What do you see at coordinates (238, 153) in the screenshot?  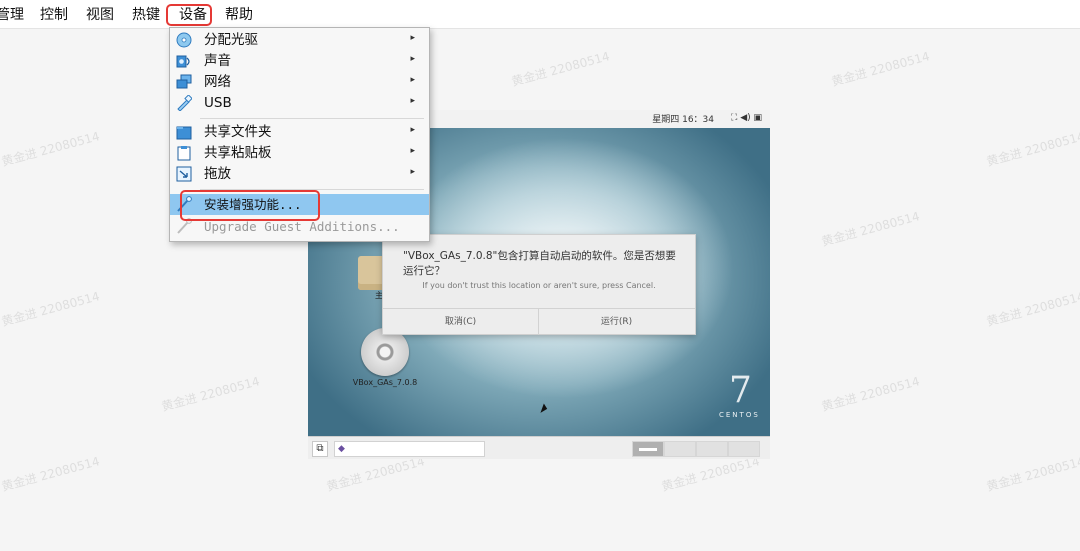 I see `menu-item-label: 共享粘贴板` at bounding box center [238, 153].